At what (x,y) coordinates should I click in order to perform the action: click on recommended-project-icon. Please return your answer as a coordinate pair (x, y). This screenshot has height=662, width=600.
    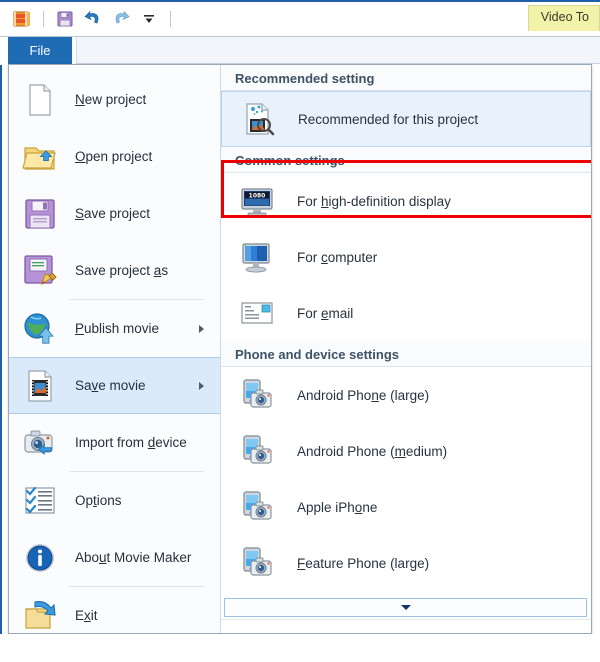
    Looking at the image, I should click on (258, 119).